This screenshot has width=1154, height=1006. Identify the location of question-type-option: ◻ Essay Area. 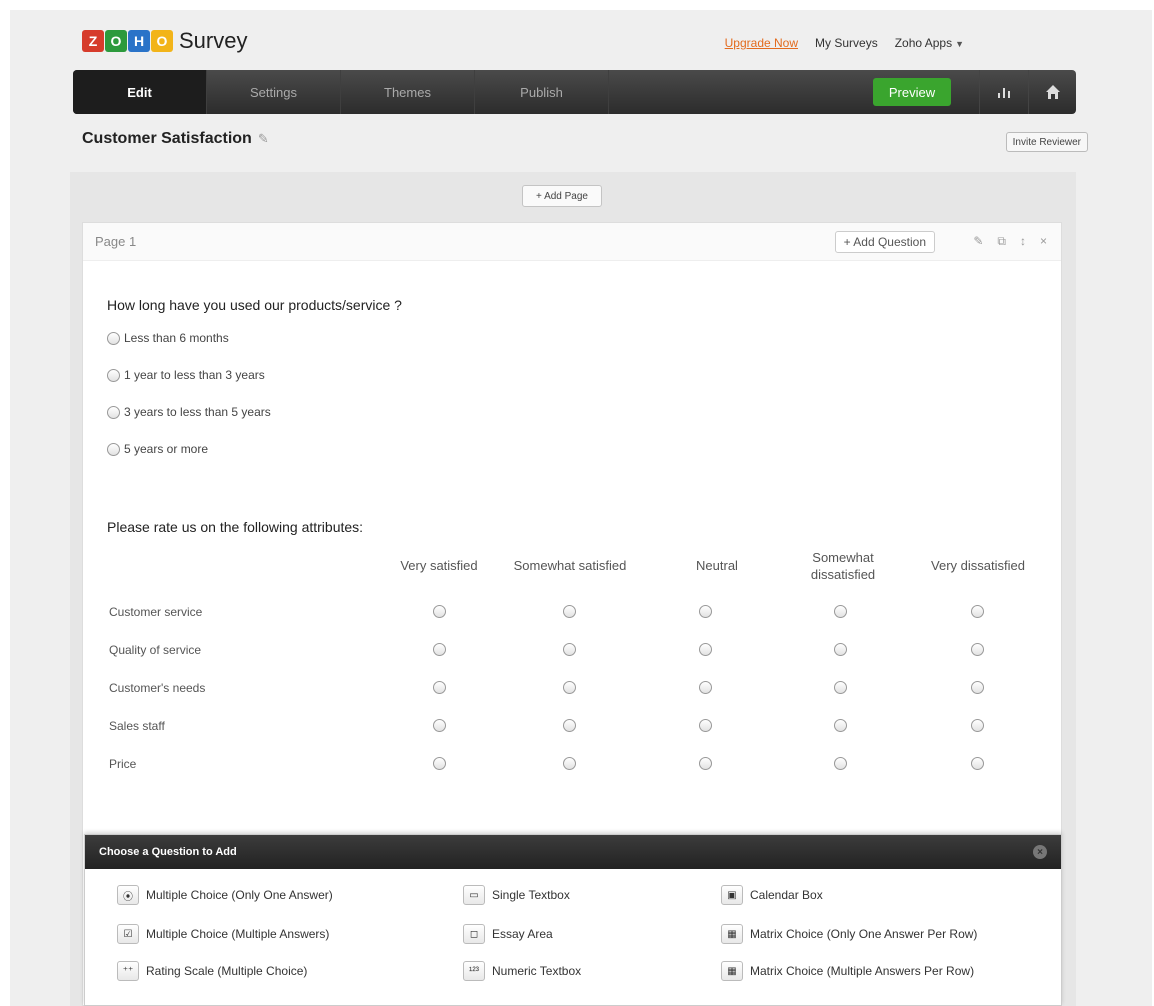
(508, 934).